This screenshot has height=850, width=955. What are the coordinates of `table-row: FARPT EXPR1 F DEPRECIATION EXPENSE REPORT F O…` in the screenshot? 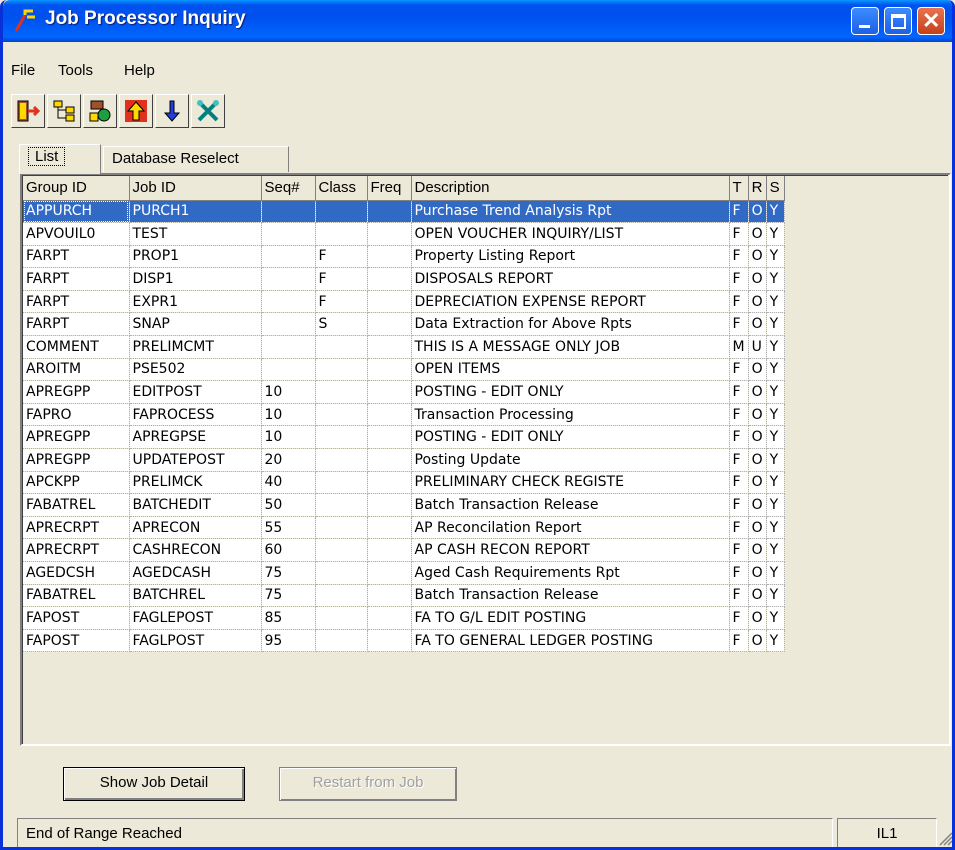 It's located at (404, 302).